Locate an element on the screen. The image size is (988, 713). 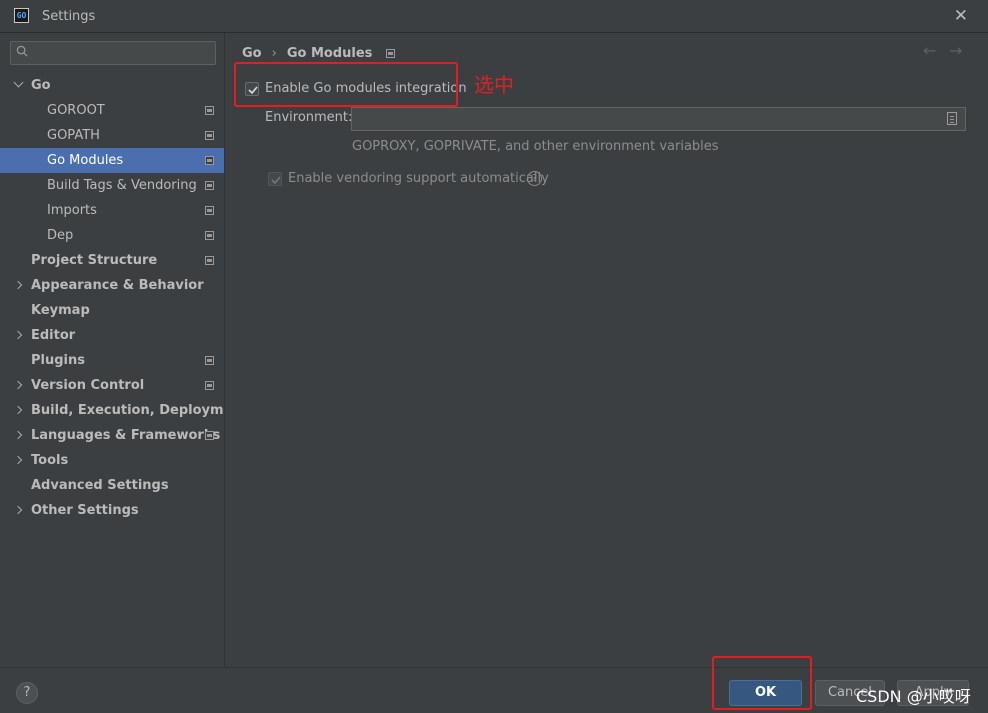
breadcrumb-parent: Go is located at coordinates (252, 53).